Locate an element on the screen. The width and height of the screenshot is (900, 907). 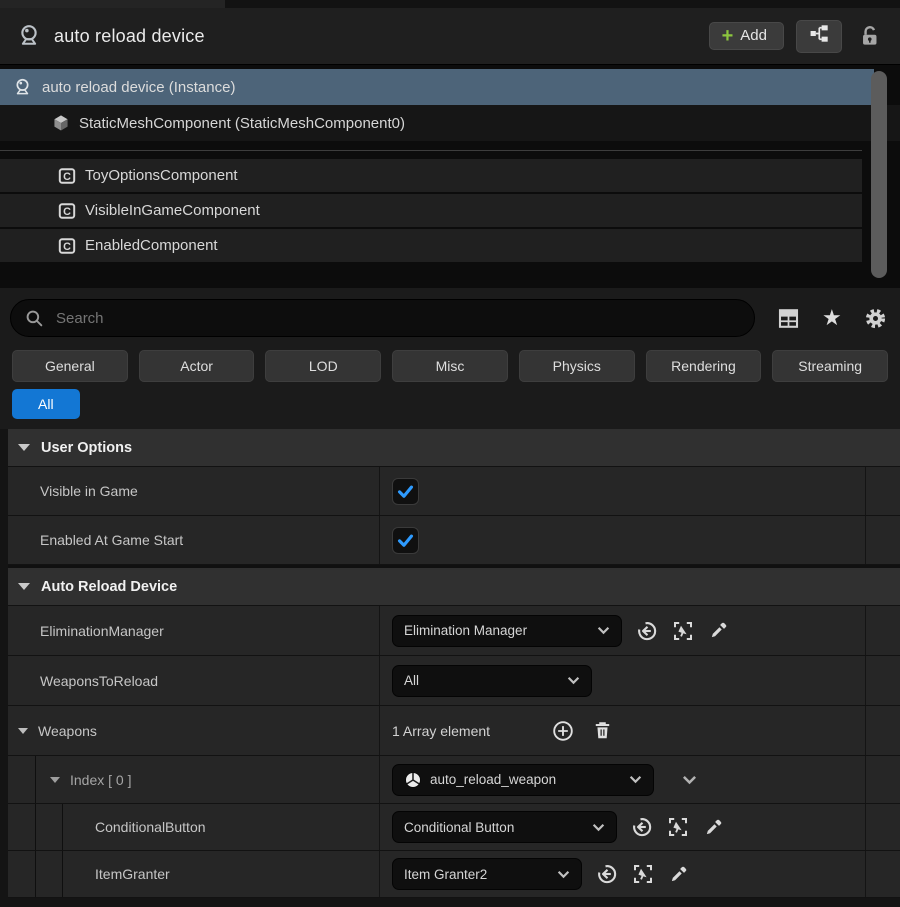
search-row: ★ is located at coordinates (450, 318).